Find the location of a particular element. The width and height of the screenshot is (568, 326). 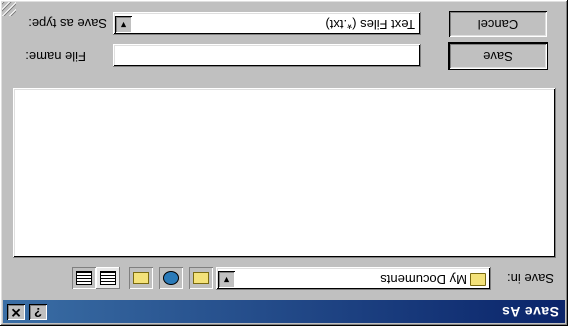

save-as-type-label: Save as type: is located at coordinates (67, 23).